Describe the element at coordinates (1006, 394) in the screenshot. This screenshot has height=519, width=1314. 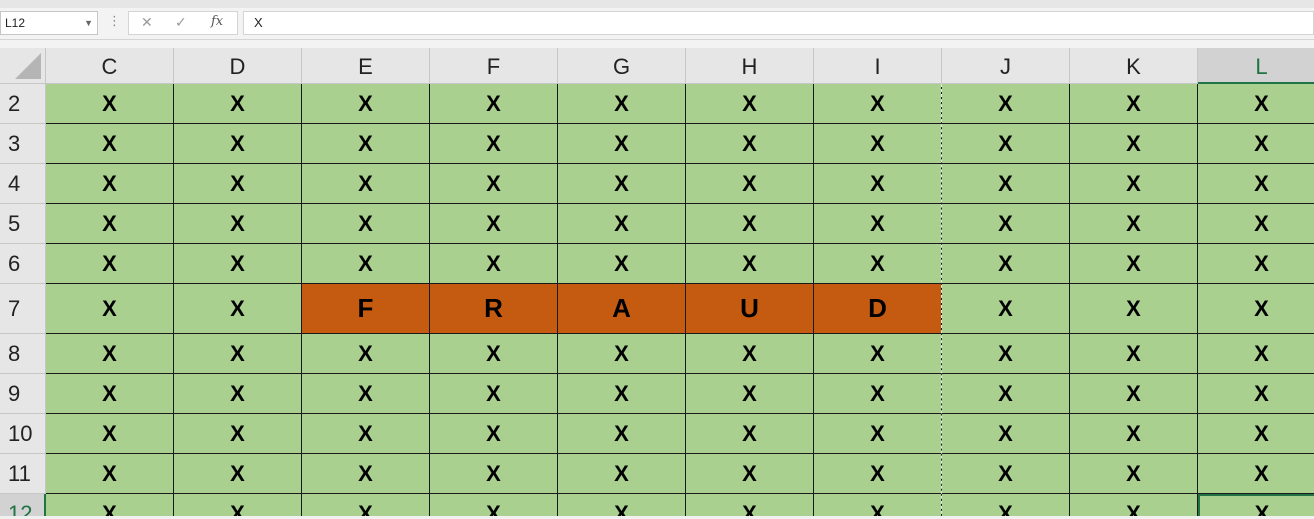
I see `cell-j9: X` at that location.